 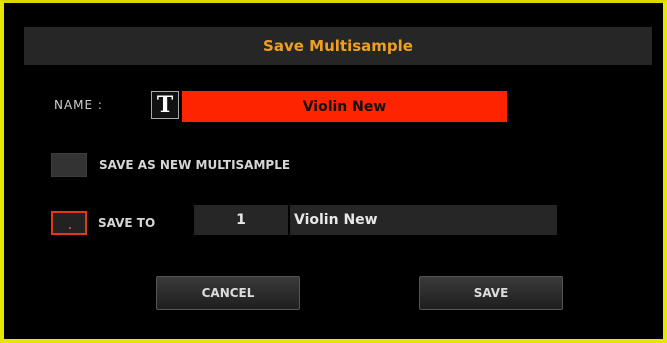 What do you see at coordinates (423, 220) in the screenshot?
I see `save-to-slot-name: Violin New` at bounding box center [423, 220].